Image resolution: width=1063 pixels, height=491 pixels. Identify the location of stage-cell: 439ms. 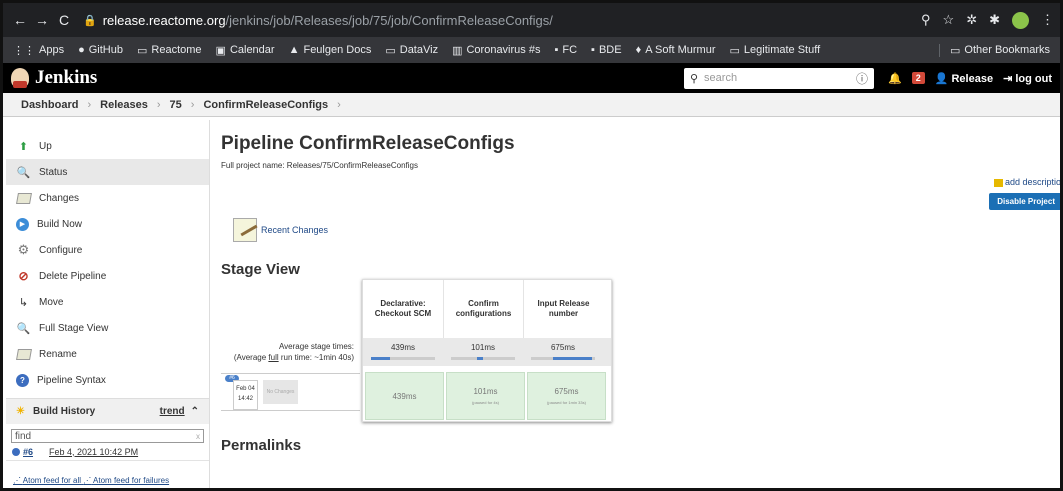
(404, 396).